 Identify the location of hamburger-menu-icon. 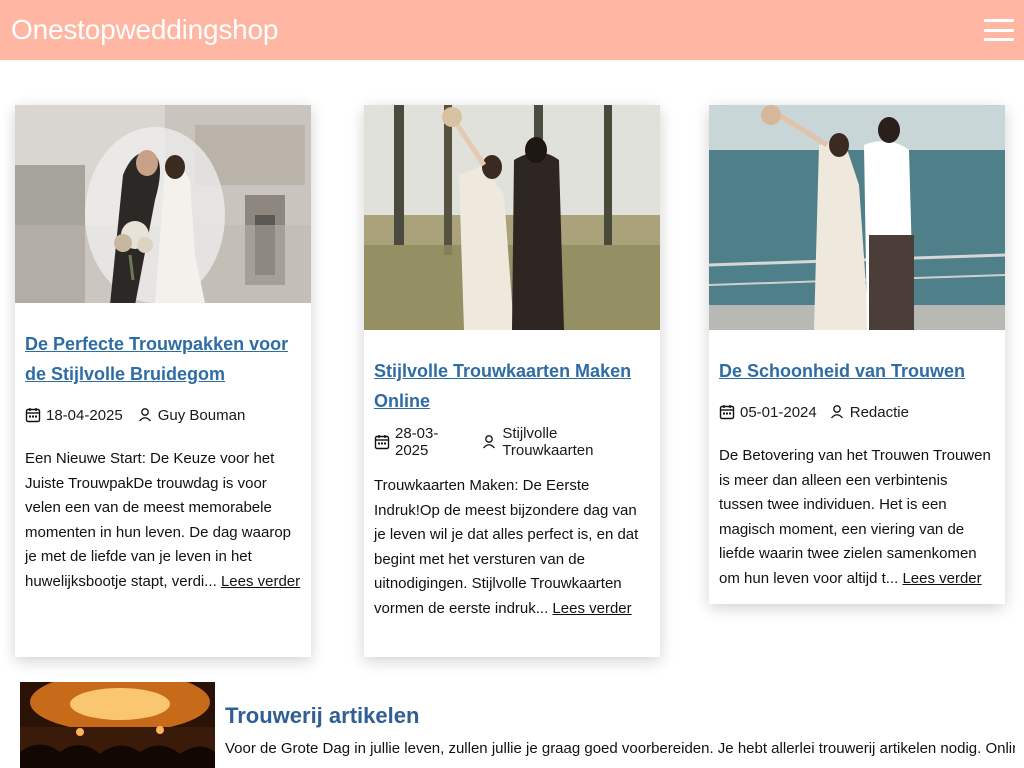
(999, 30).